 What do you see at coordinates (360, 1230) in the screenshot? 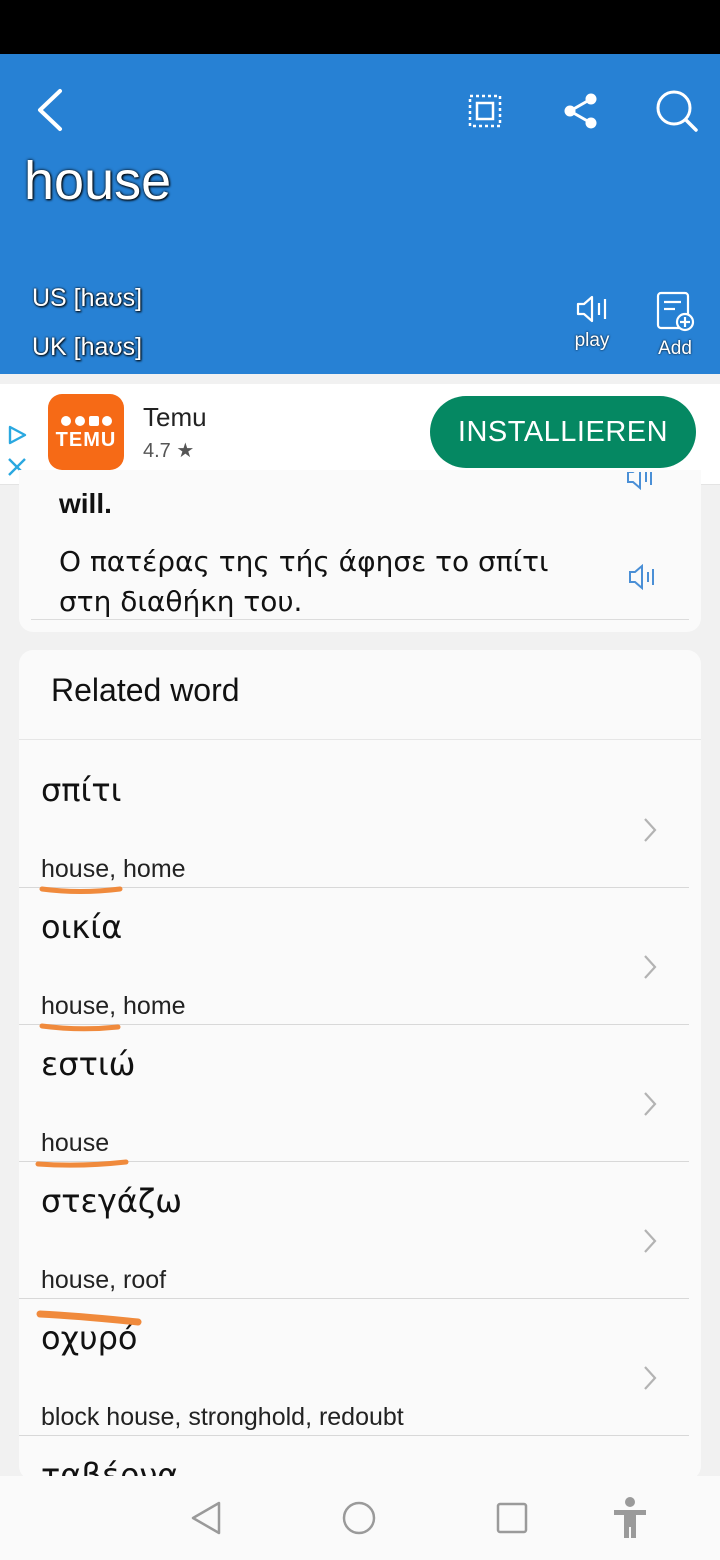
I see `related-word-row: στεγάζω house, roof` at bounding box center [360, 1230].